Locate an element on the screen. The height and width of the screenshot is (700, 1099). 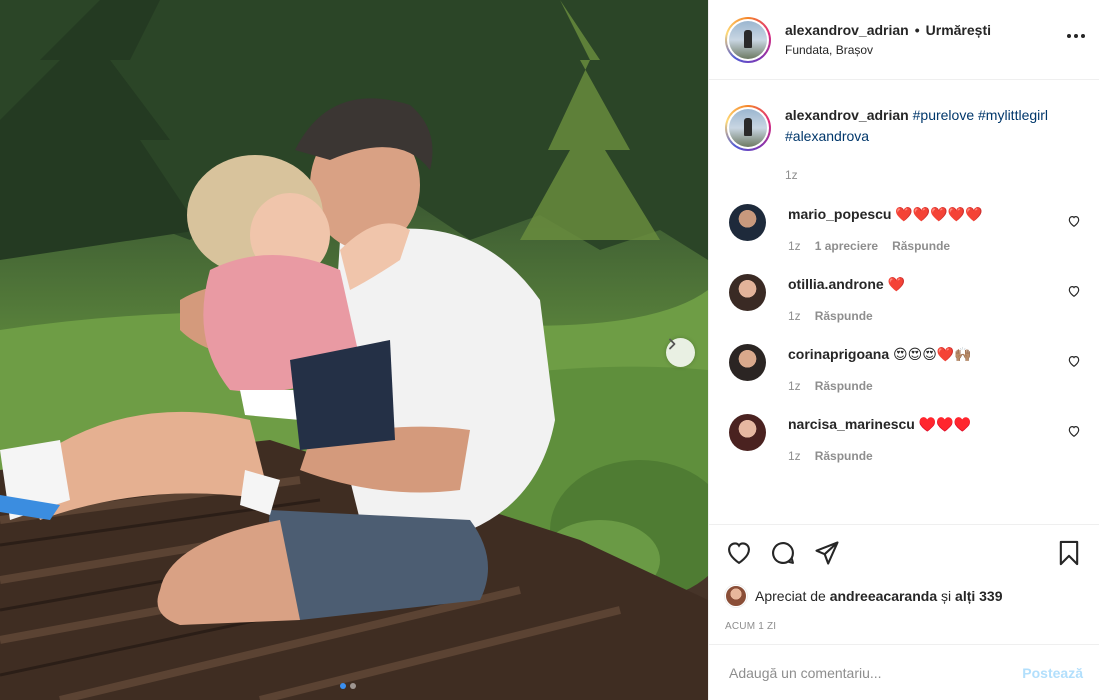
comment-icon is located at coordinates (783, 553).